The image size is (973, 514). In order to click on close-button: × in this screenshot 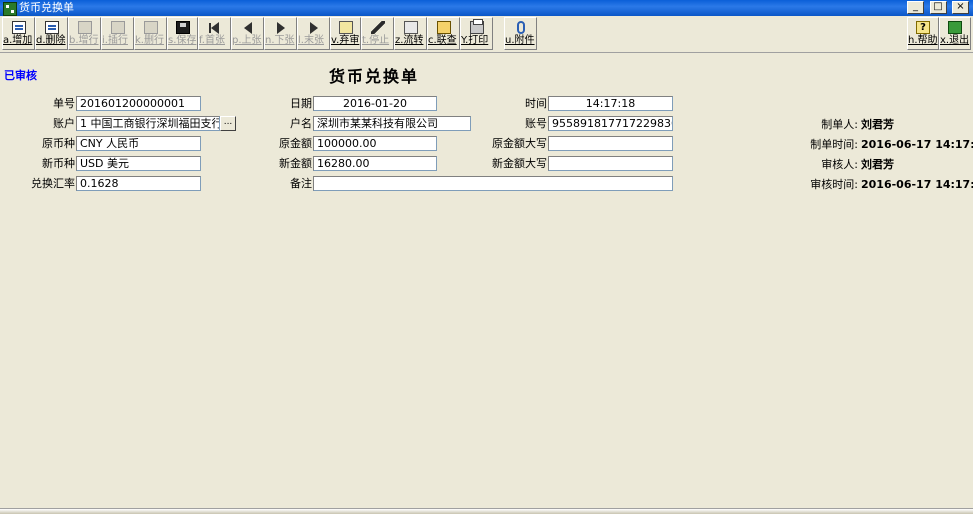, I will do `click(960, 7)`.